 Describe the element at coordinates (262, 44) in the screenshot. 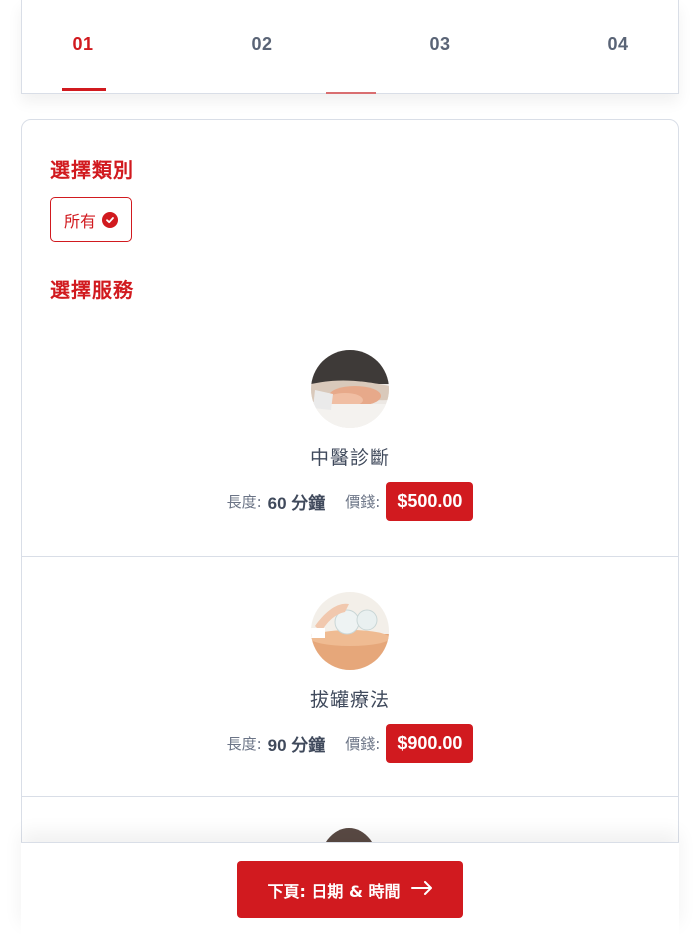

I see `step-tab-02: 02` at that location.